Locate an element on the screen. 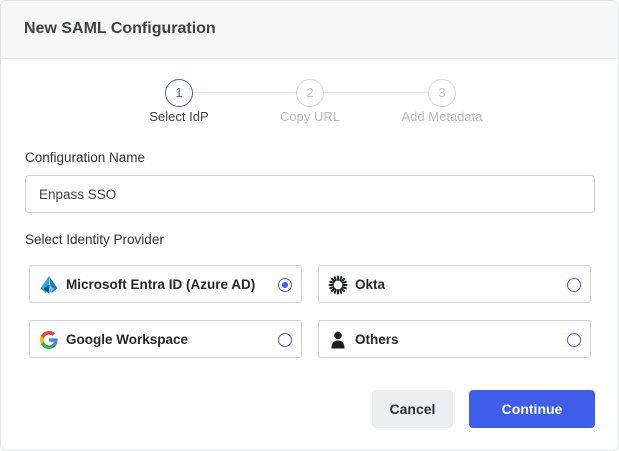  step-number: 2 is located at coordinates (310, 93).